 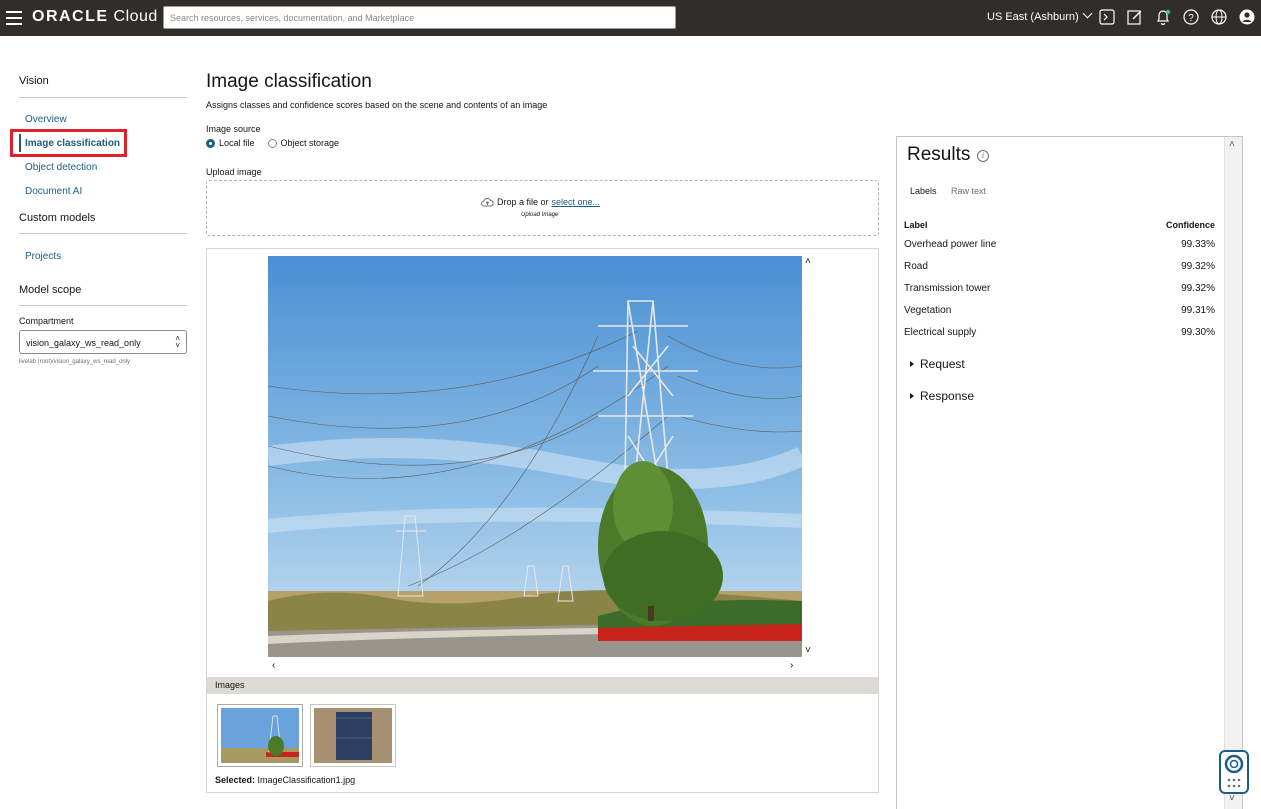 I want to click on result-confidence: 99.30%, so click(x=1198, y=332).